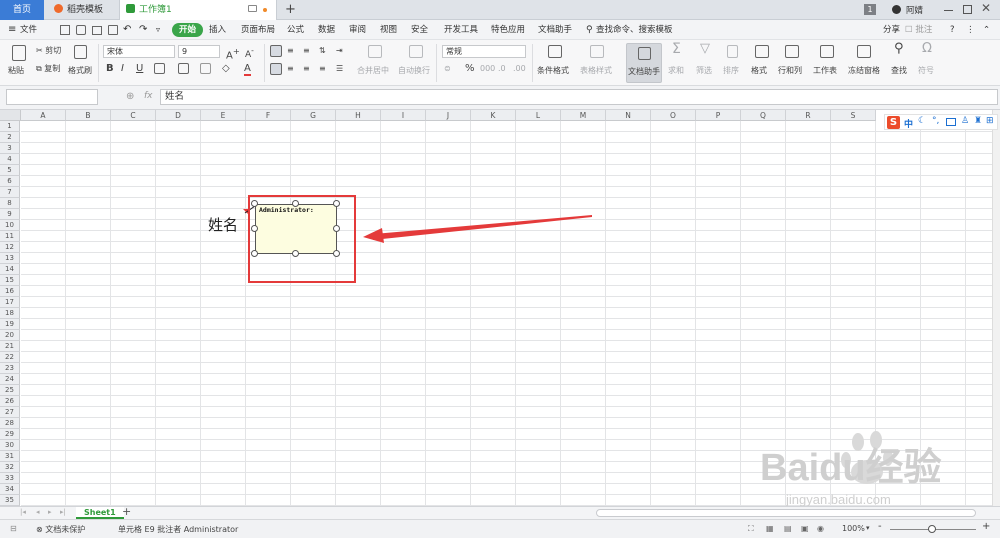 This screenshot has width=1000, height=538. What do you see at coordinates (10, 280) in the screenshot?
I see `row-header: 15` at bounding box center [10, 280].